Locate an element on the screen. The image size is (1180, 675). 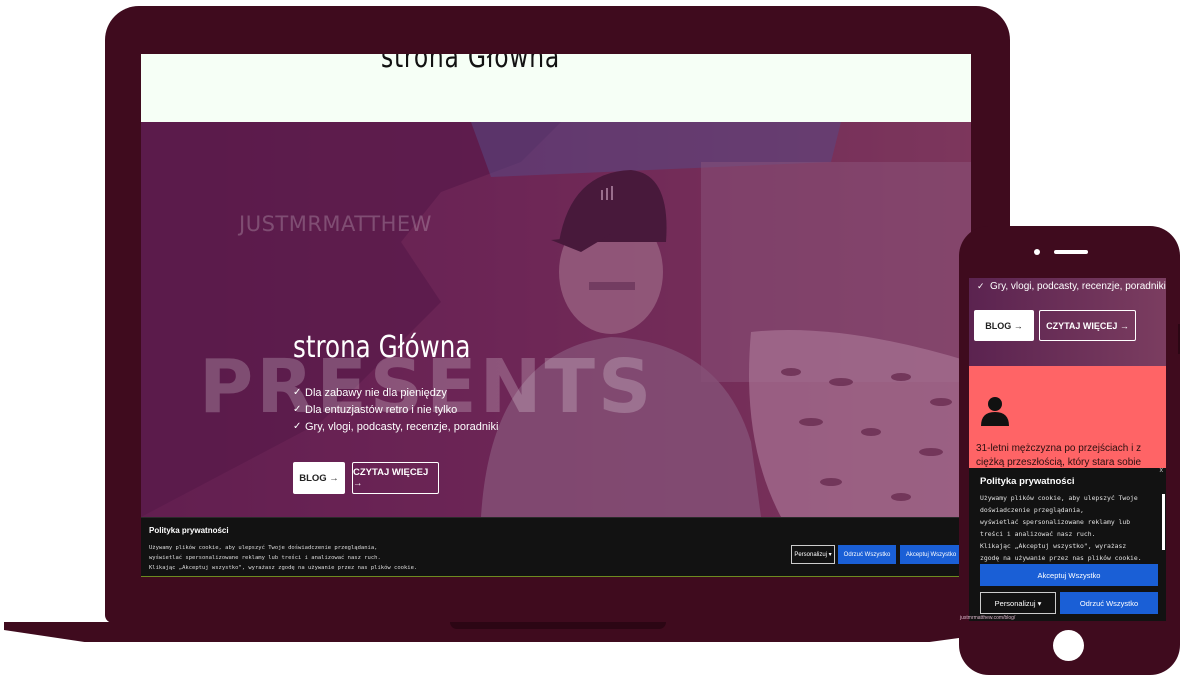
site-header: strona Główna is located at coordinates (556, 88).